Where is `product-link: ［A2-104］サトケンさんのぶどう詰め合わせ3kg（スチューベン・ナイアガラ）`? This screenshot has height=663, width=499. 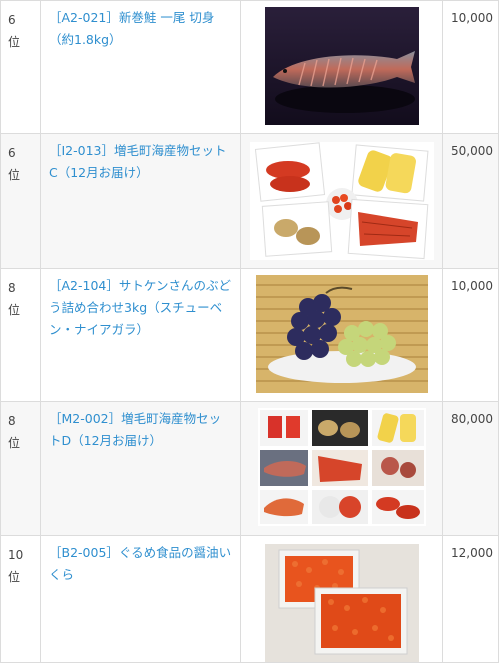 product-link: ［A2-104］サトケンさんのぶどう詰め合わせ3kg（スチューベン・ナイアガラ） is located at coordinates (140, 307).